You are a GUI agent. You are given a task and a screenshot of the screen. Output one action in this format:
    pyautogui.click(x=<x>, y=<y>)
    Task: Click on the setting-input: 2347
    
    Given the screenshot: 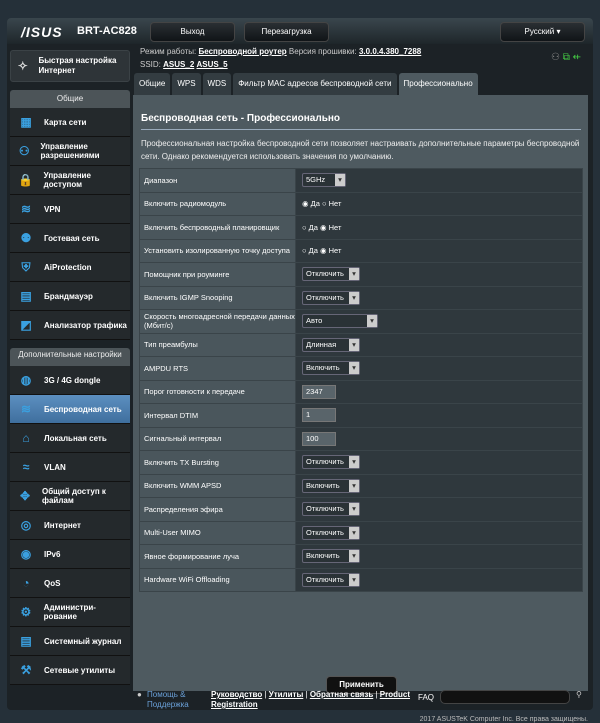 What is the action you would take?
    pyautogui.click(x=319, y=391)
    